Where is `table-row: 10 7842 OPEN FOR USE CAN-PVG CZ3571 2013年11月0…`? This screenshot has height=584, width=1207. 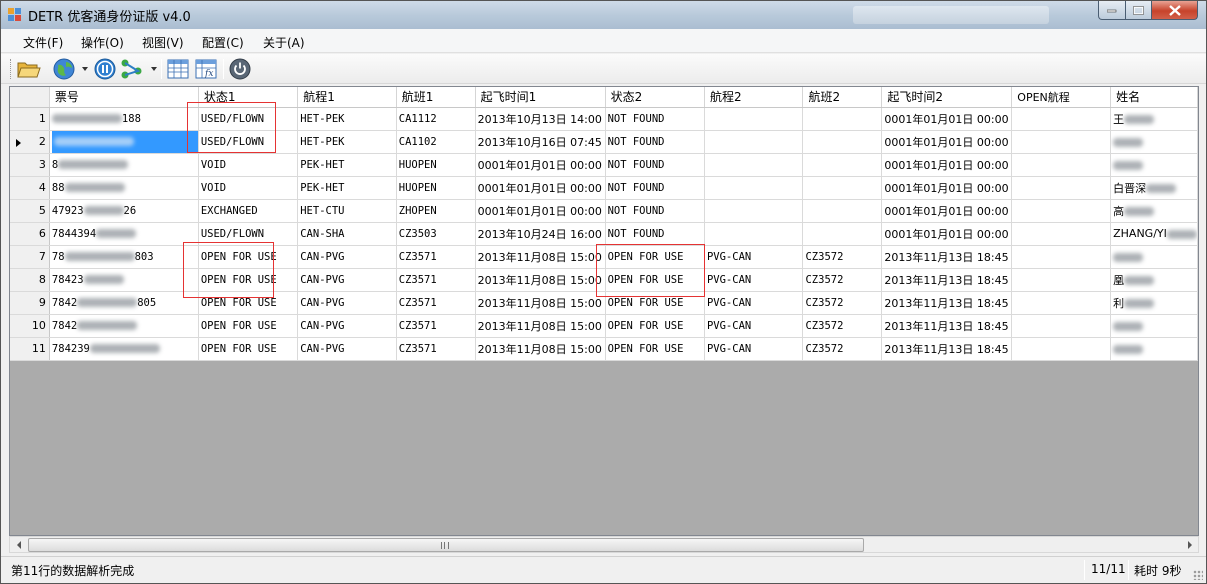 table-row: 10 7842 OPEN FOR USE CAN-PVG CZ3571 2013年11月0… is located at coordinates (604, 326).